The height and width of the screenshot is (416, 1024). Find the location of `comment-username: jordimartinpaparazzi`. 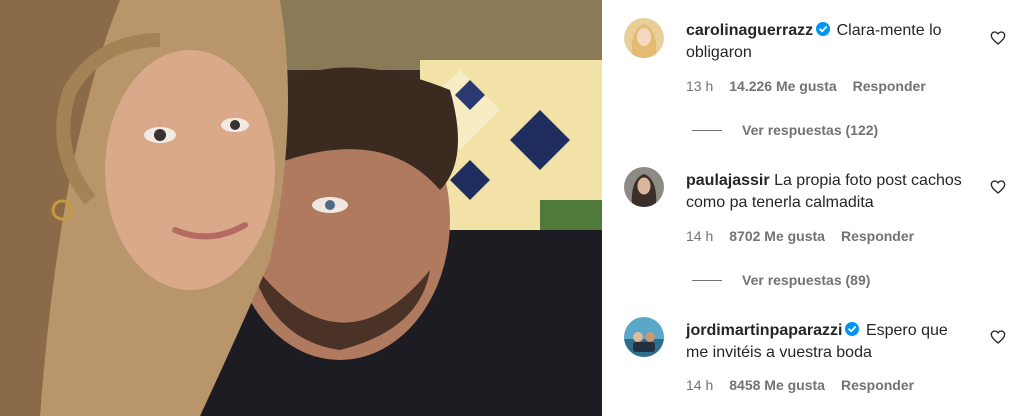

comment-username: jordimartinpaparazzi is located at coordinates (764, 330).